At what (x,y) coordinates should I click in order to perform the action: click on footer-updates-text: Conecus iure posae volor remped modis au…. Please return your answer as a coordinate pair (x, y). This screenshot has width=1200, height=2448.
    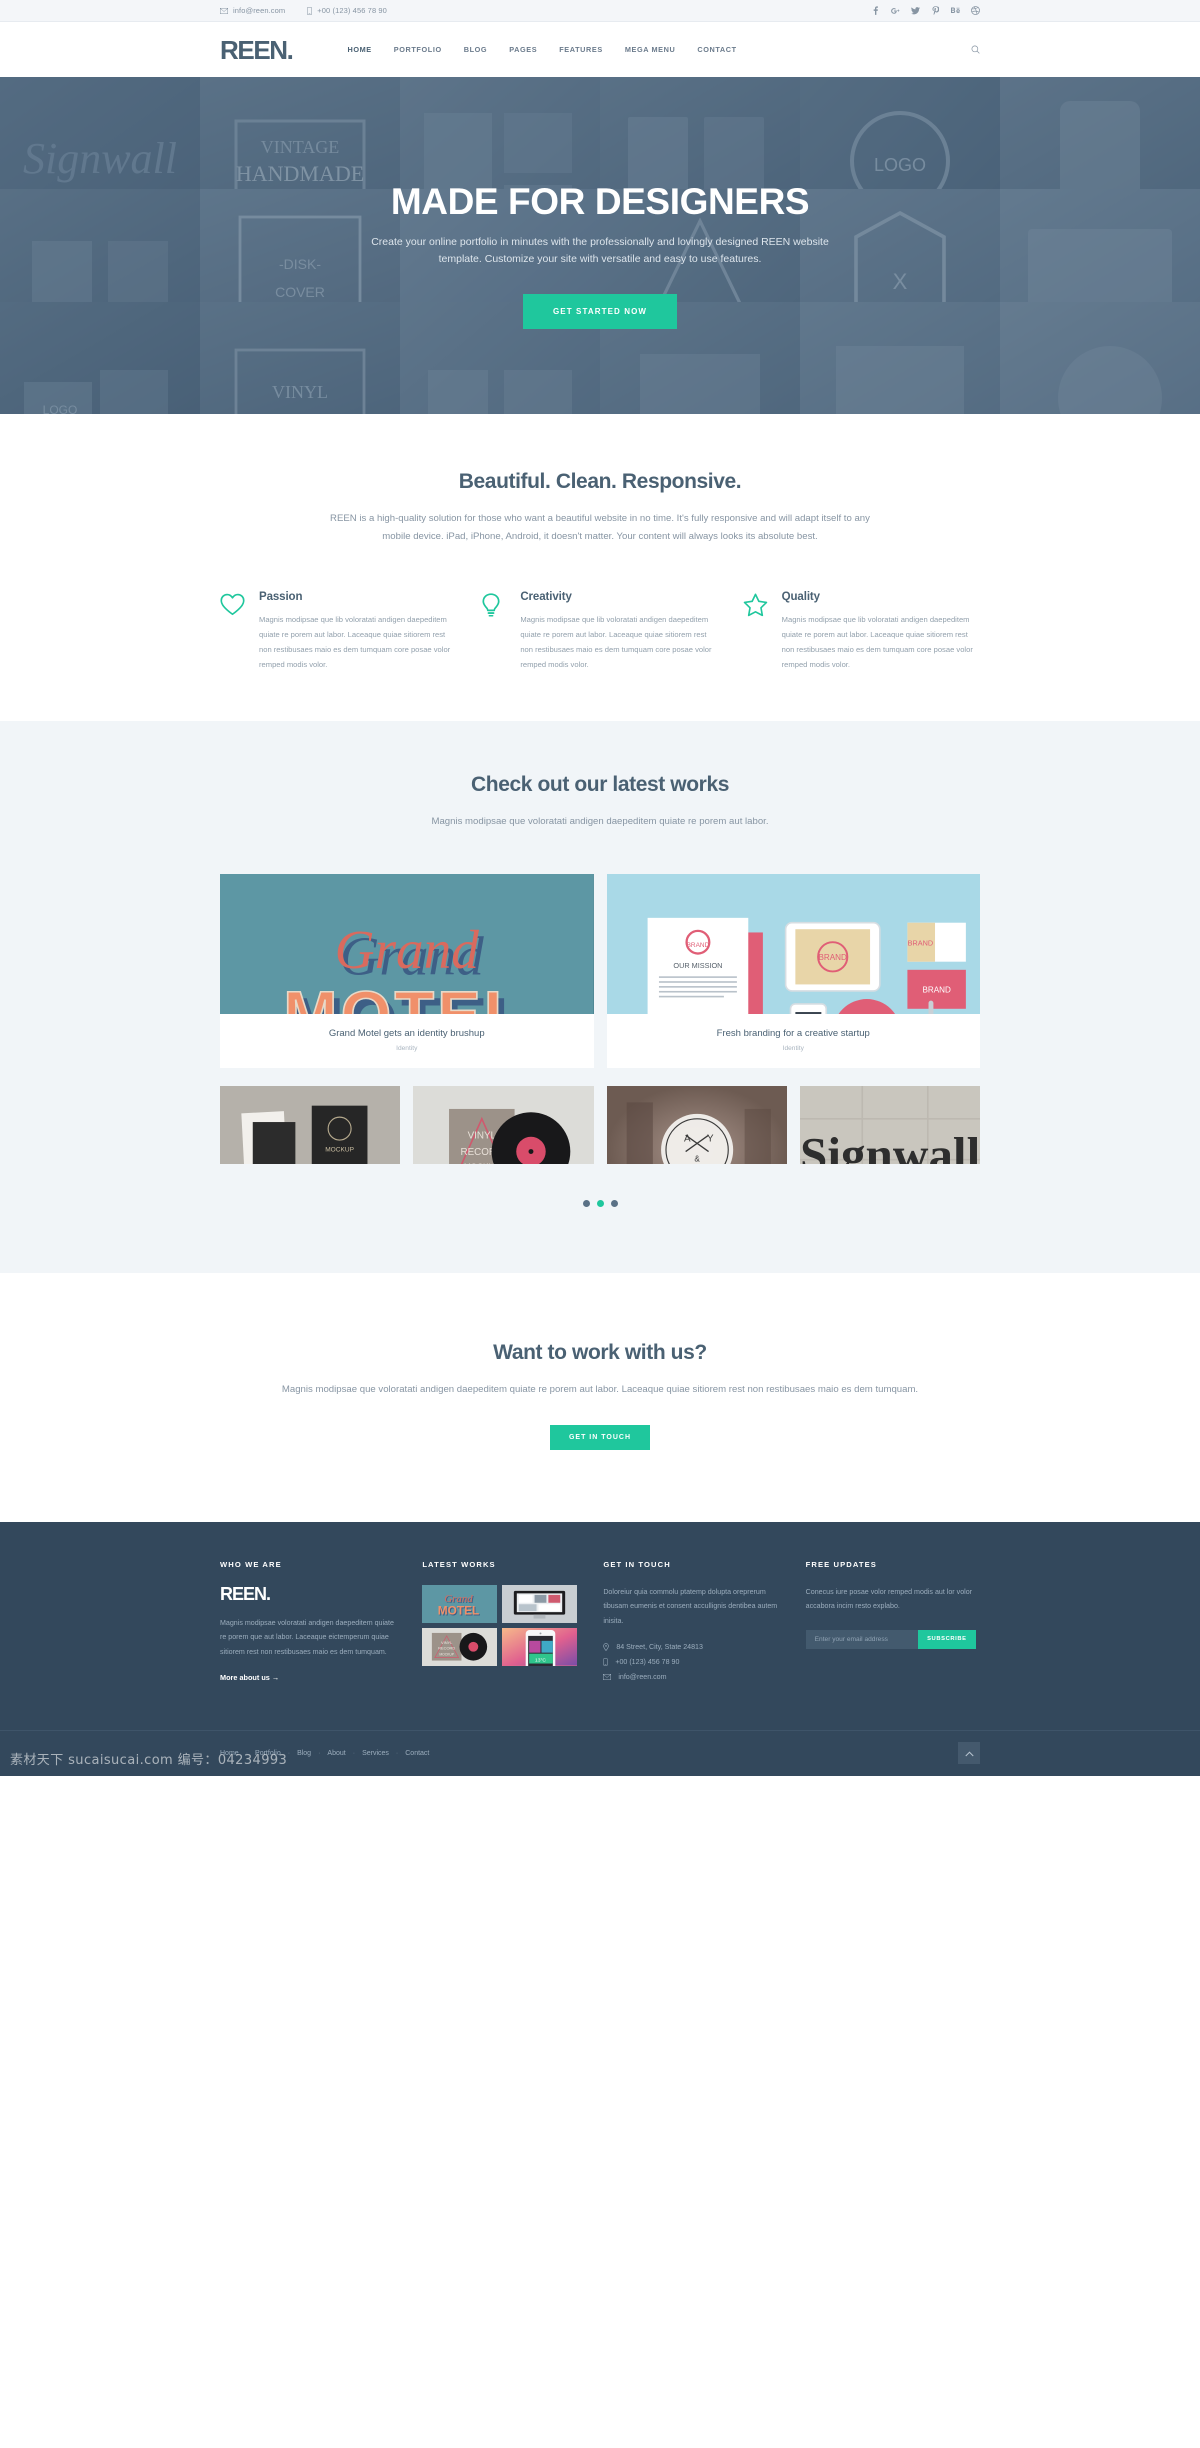
    Looking at the image, I should click on (889, 1599).